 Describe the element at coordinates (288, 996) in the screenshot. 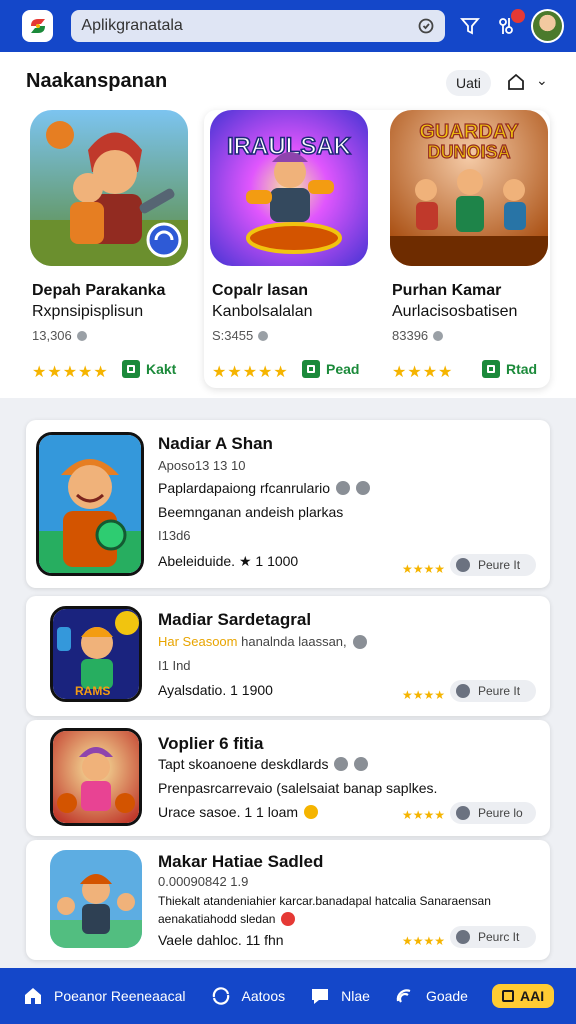

I see `bottom-navigation: Poeanor Reeneaacal Aatoos Nlae Goade AAI` at that location.